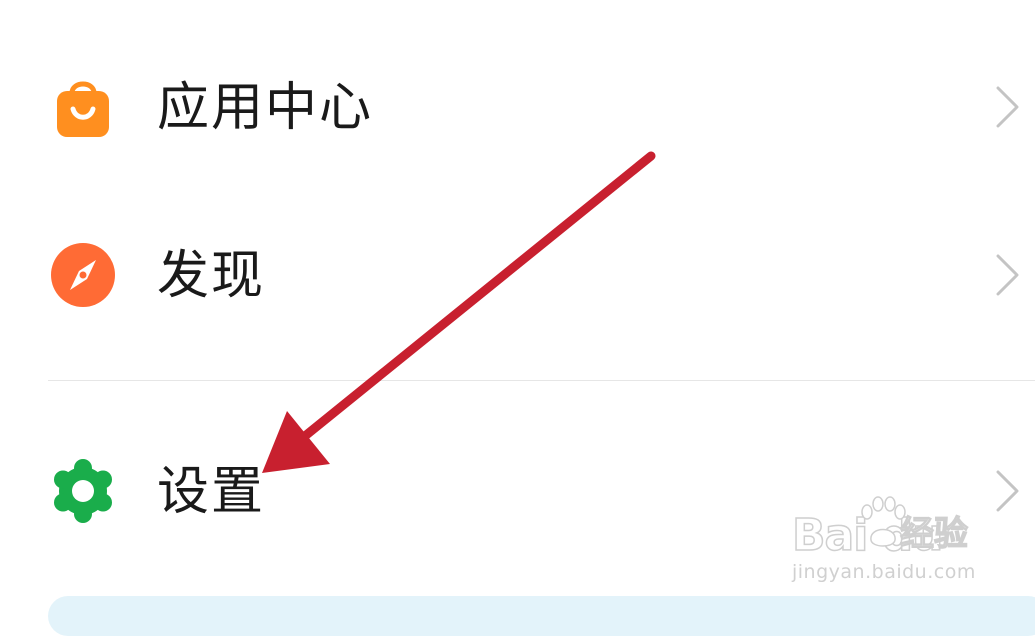 The image size is (1035, 636). Describe the element at coordinates (891, 540) in the screenshot. I see `baidu-jingyan-watermark: Bai du 经验 jingyan.baidu.com` at that location.